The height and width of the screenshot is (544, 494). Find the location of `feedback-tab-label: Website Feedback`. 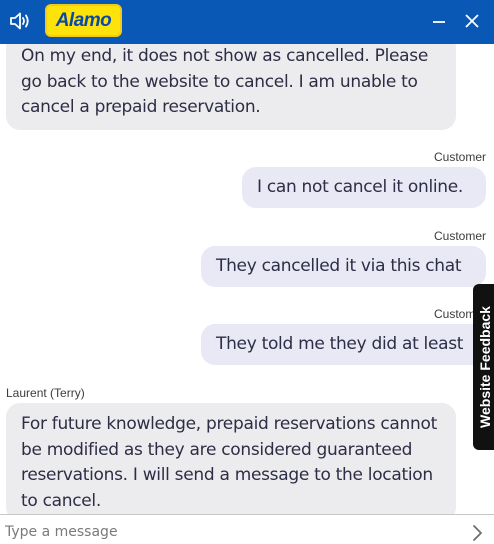

feedback-tab-label: Website Feedback is located at coordinates (485, 367).